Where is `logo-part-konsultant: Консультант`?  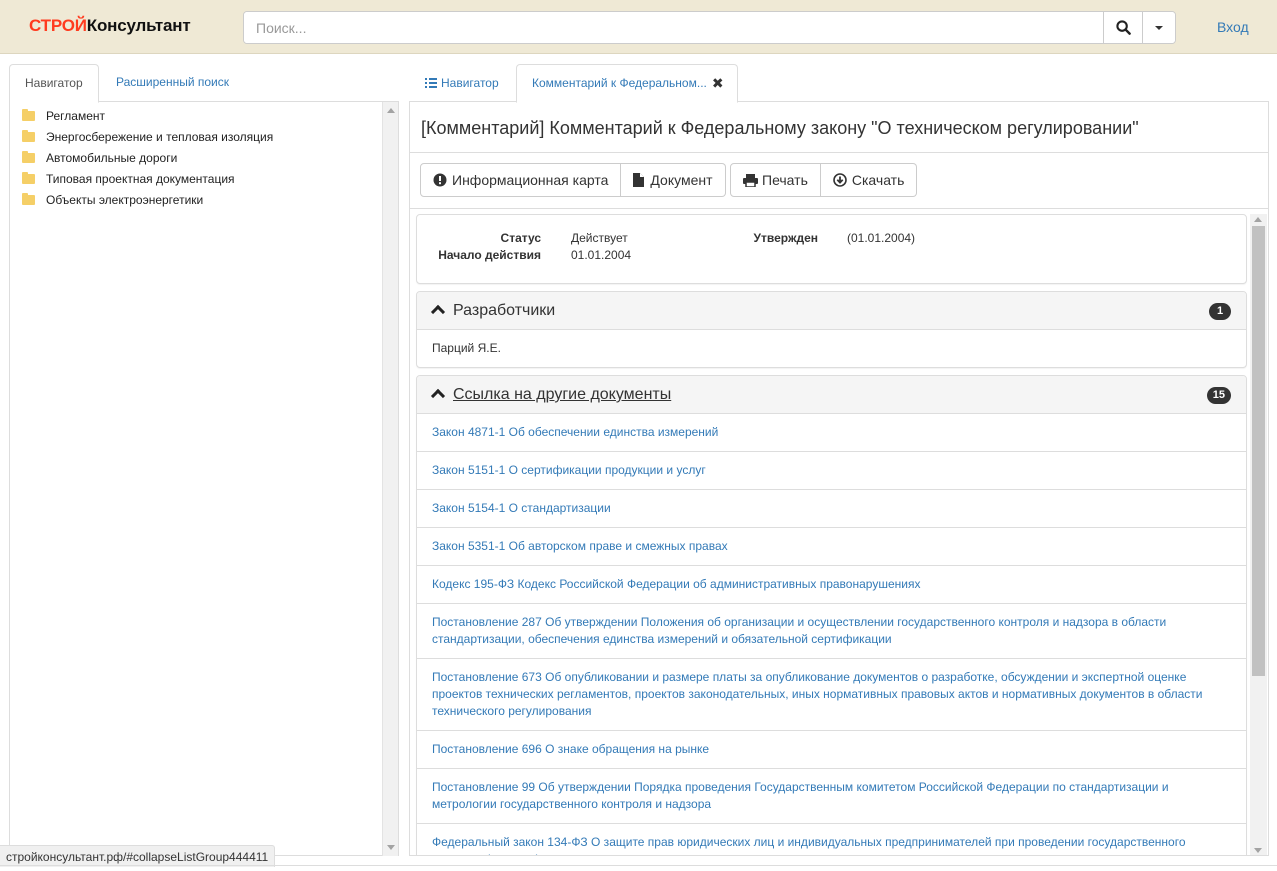
logo-part-konsultant: Консультант is located at coordinates (138, 25).